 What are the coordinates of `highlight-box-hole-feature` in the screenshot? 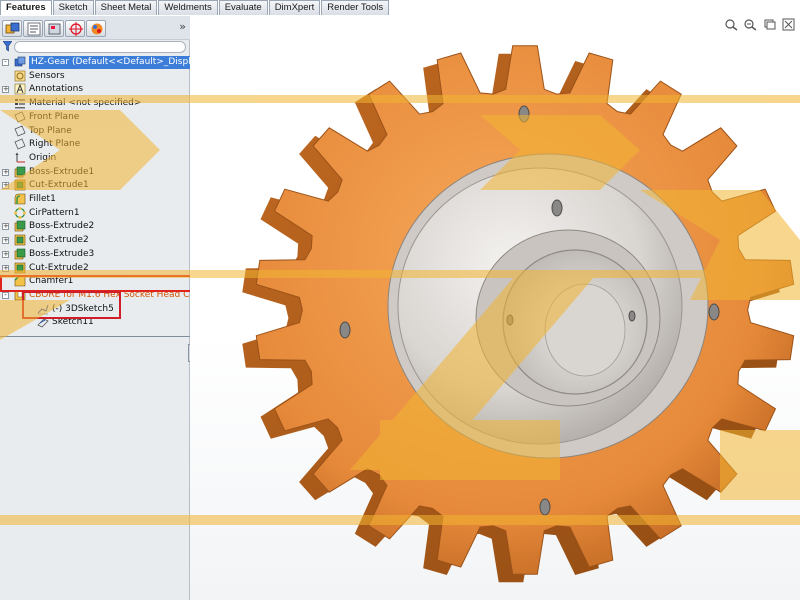 It's located at (96, 283).